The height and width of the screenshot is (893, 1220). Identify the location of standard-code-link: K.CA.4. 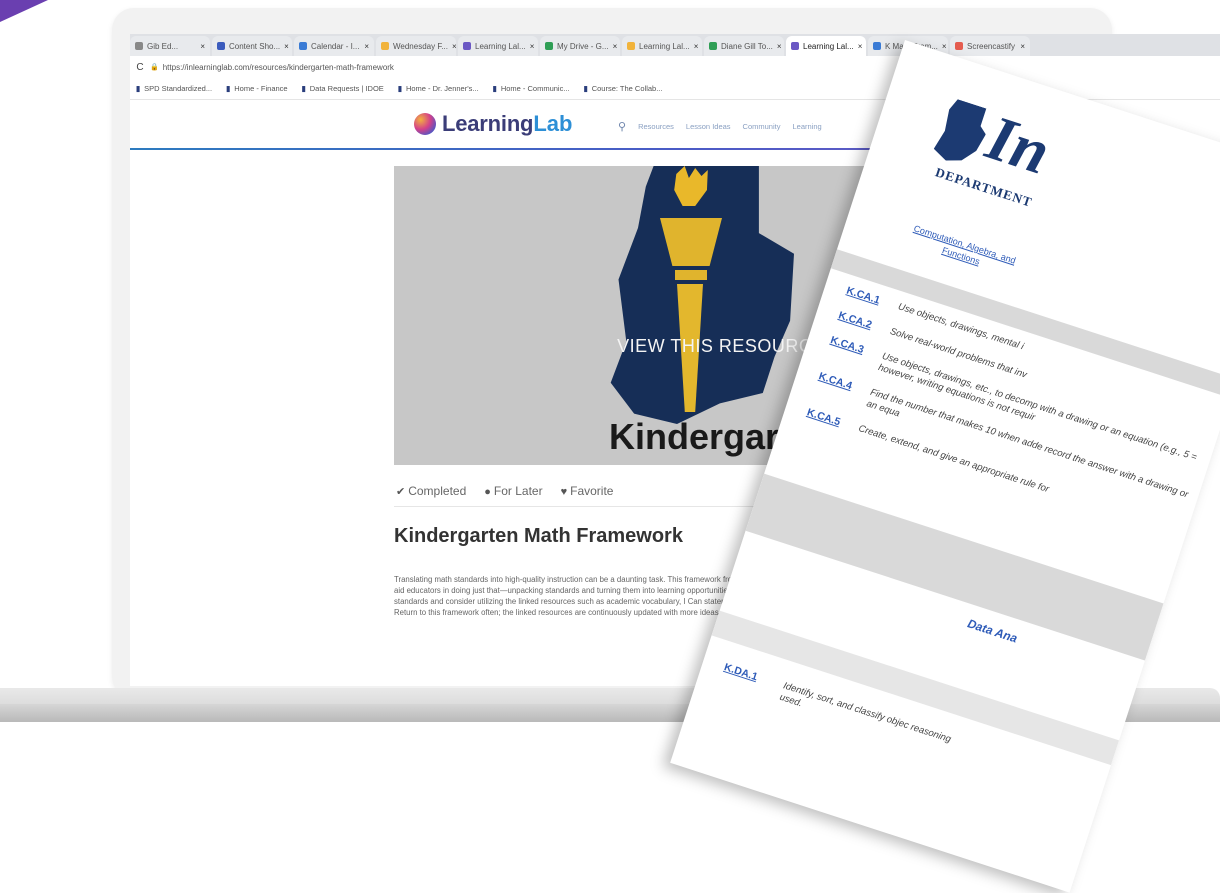
(837, 388).